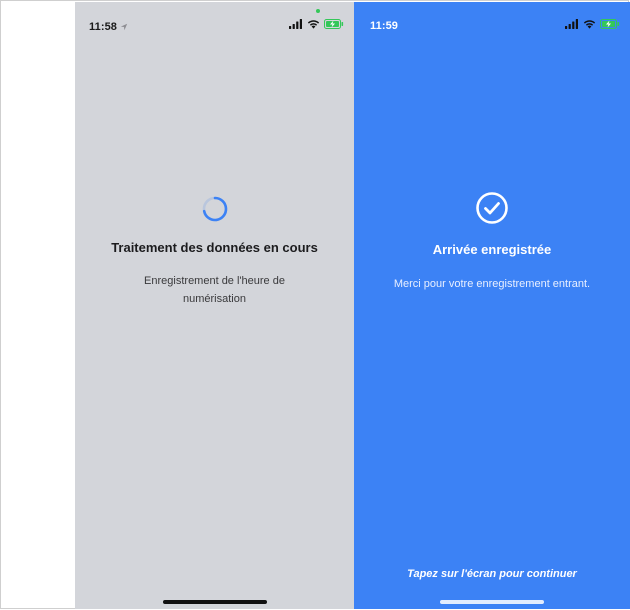 This screenshot has height=610, width=630. What do you see at coordinates (215, 209) in the screenshot?
I see `loading-spinner-icon` at bounding box center [215, 209].